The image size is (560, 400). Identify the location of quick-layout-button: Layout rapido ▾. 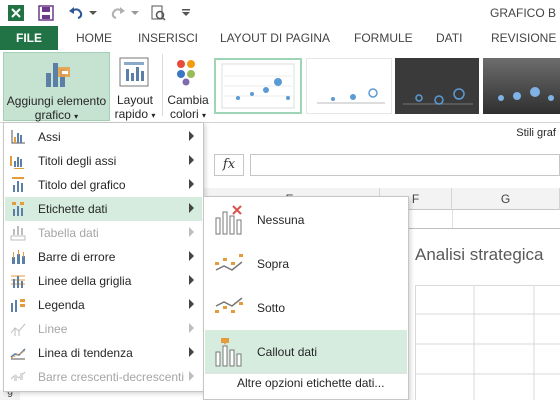
(135, 86).